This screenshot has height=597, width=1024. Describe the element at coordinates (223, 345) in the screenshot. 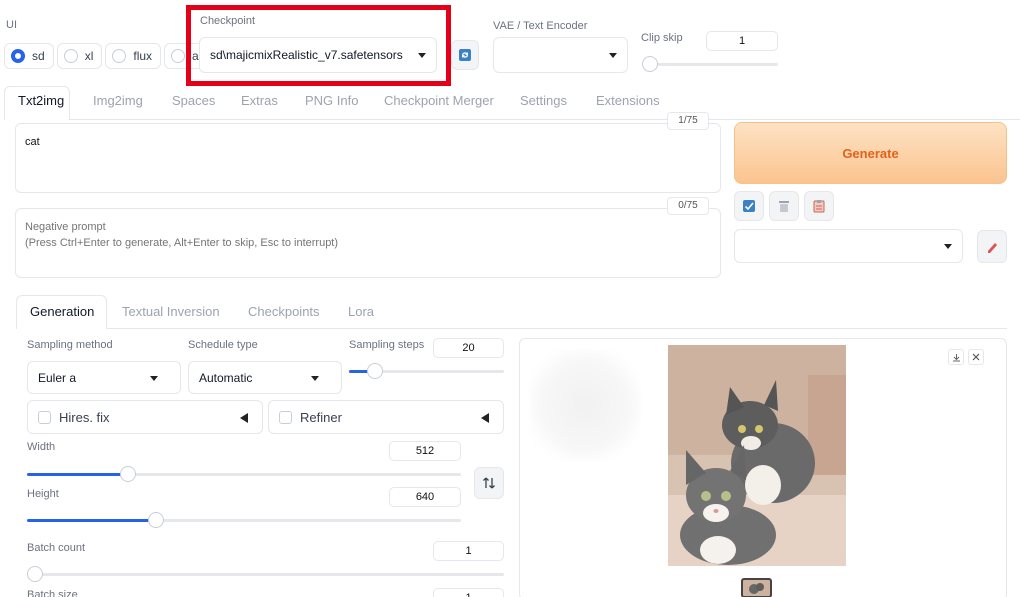

I see `schedule-type-label: Schedule type` at that location.